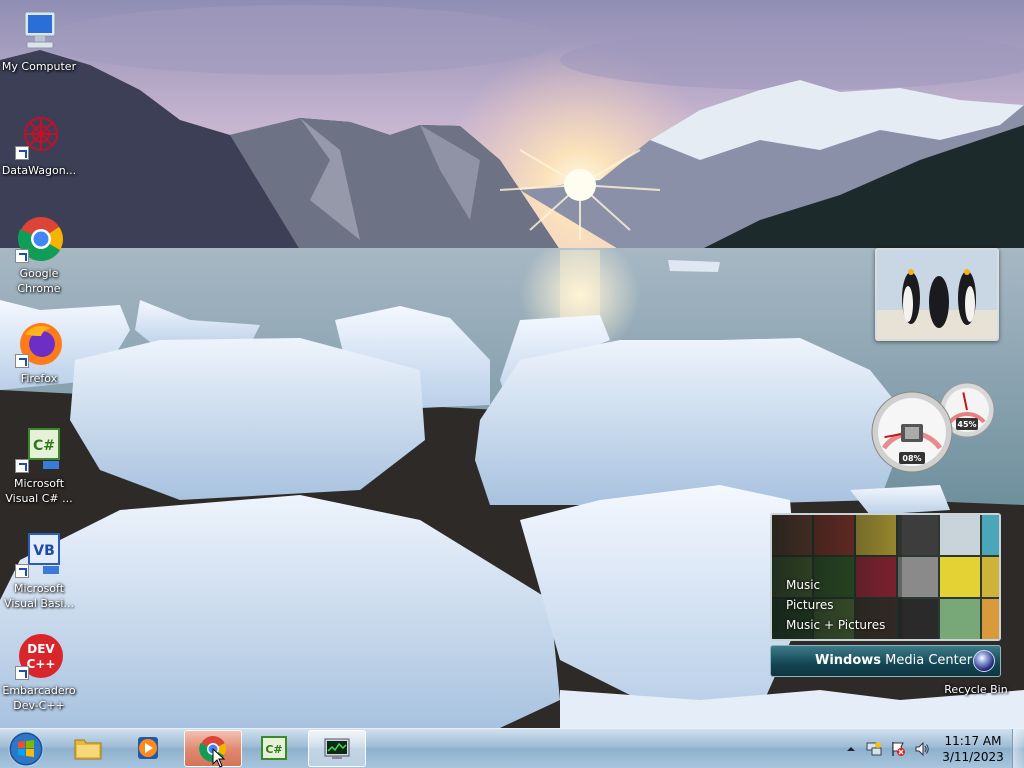 The height and width of the screenshot is (768, 1024). Describe the element at coordinates (973, 741) in the screenshot. I see `clock-time: 11:17 AM` at that location.